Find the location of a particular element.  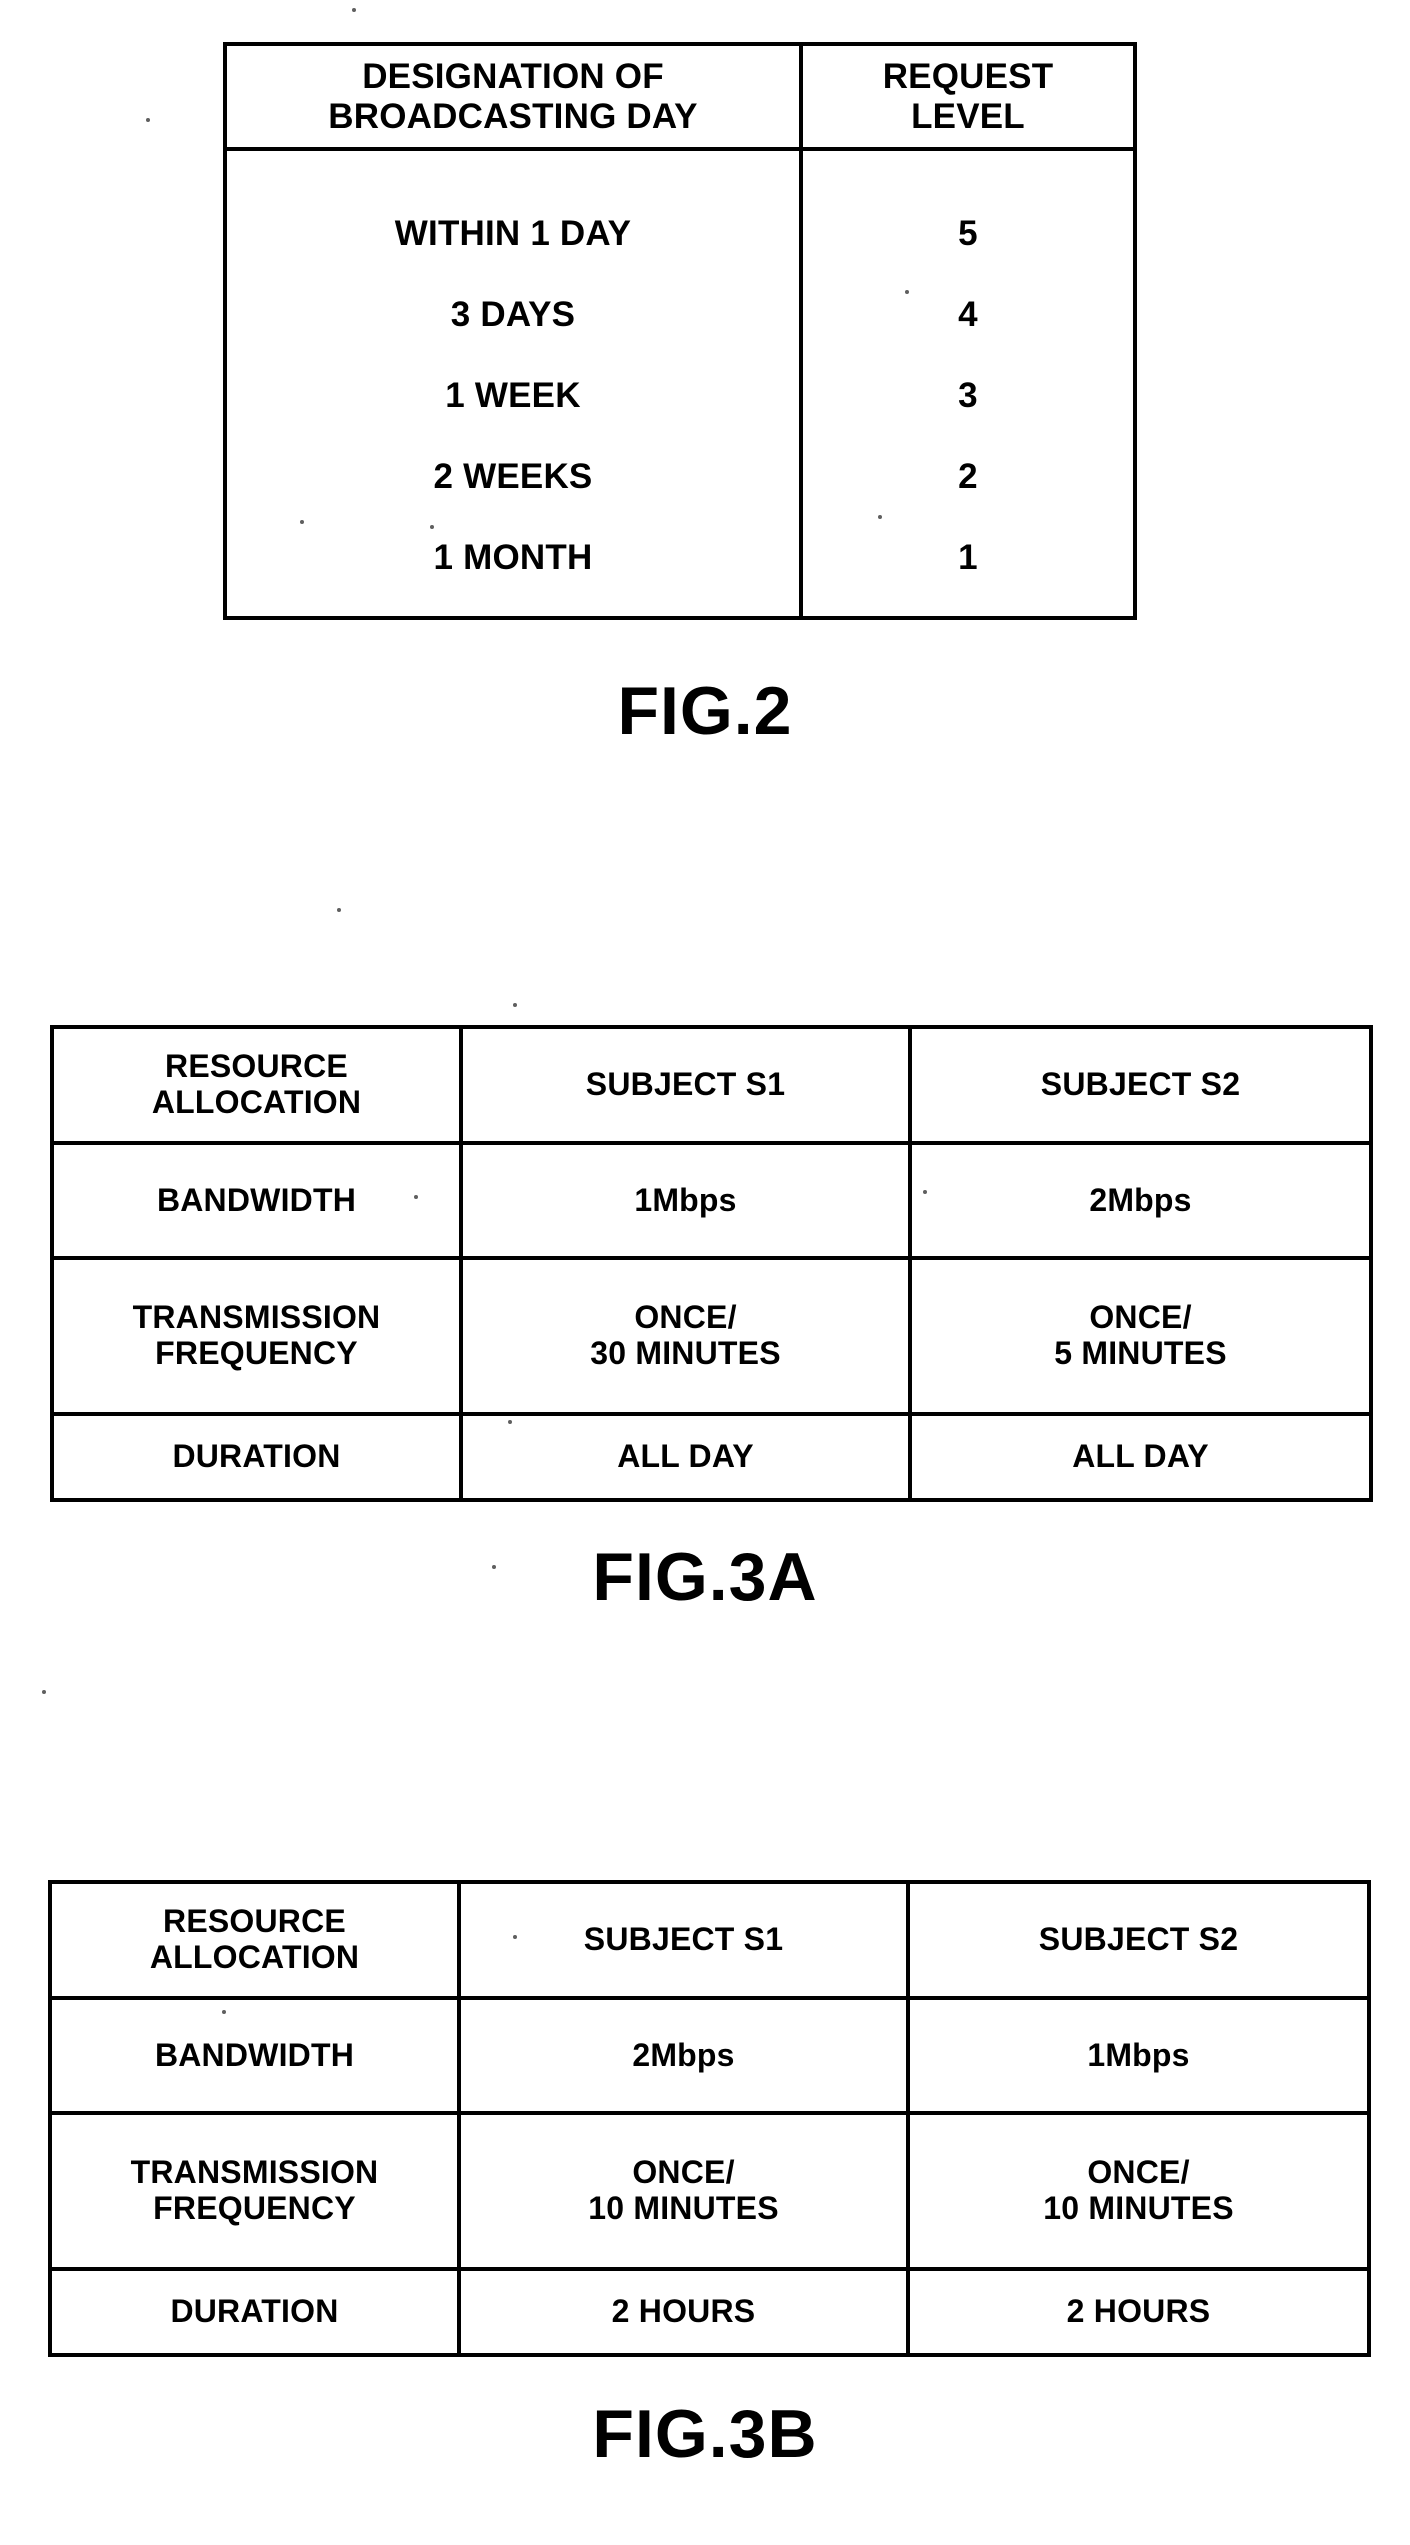

list-item: 2 WEEKS is located at coordinates (513, 476).